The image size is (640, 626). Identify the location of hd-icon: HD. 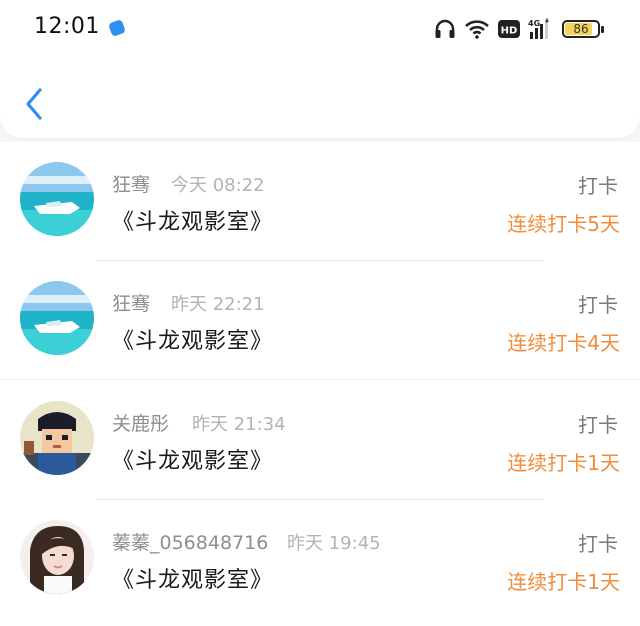
(509, 29).